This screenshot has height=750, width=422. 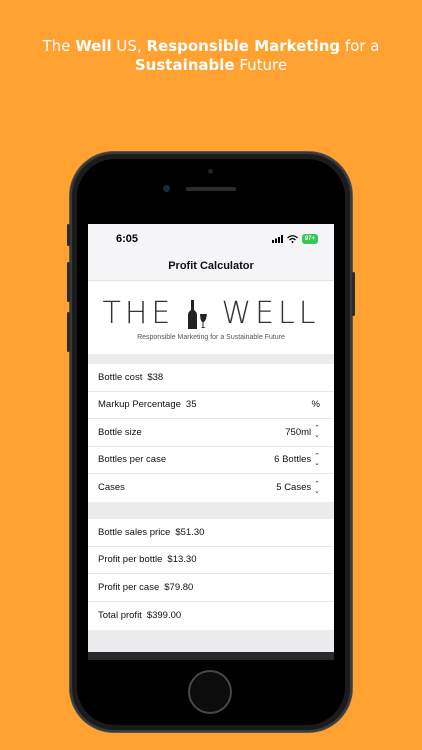 I want to click on promo-text-bold: Responsible Marketing, so click(x=243, y=46).